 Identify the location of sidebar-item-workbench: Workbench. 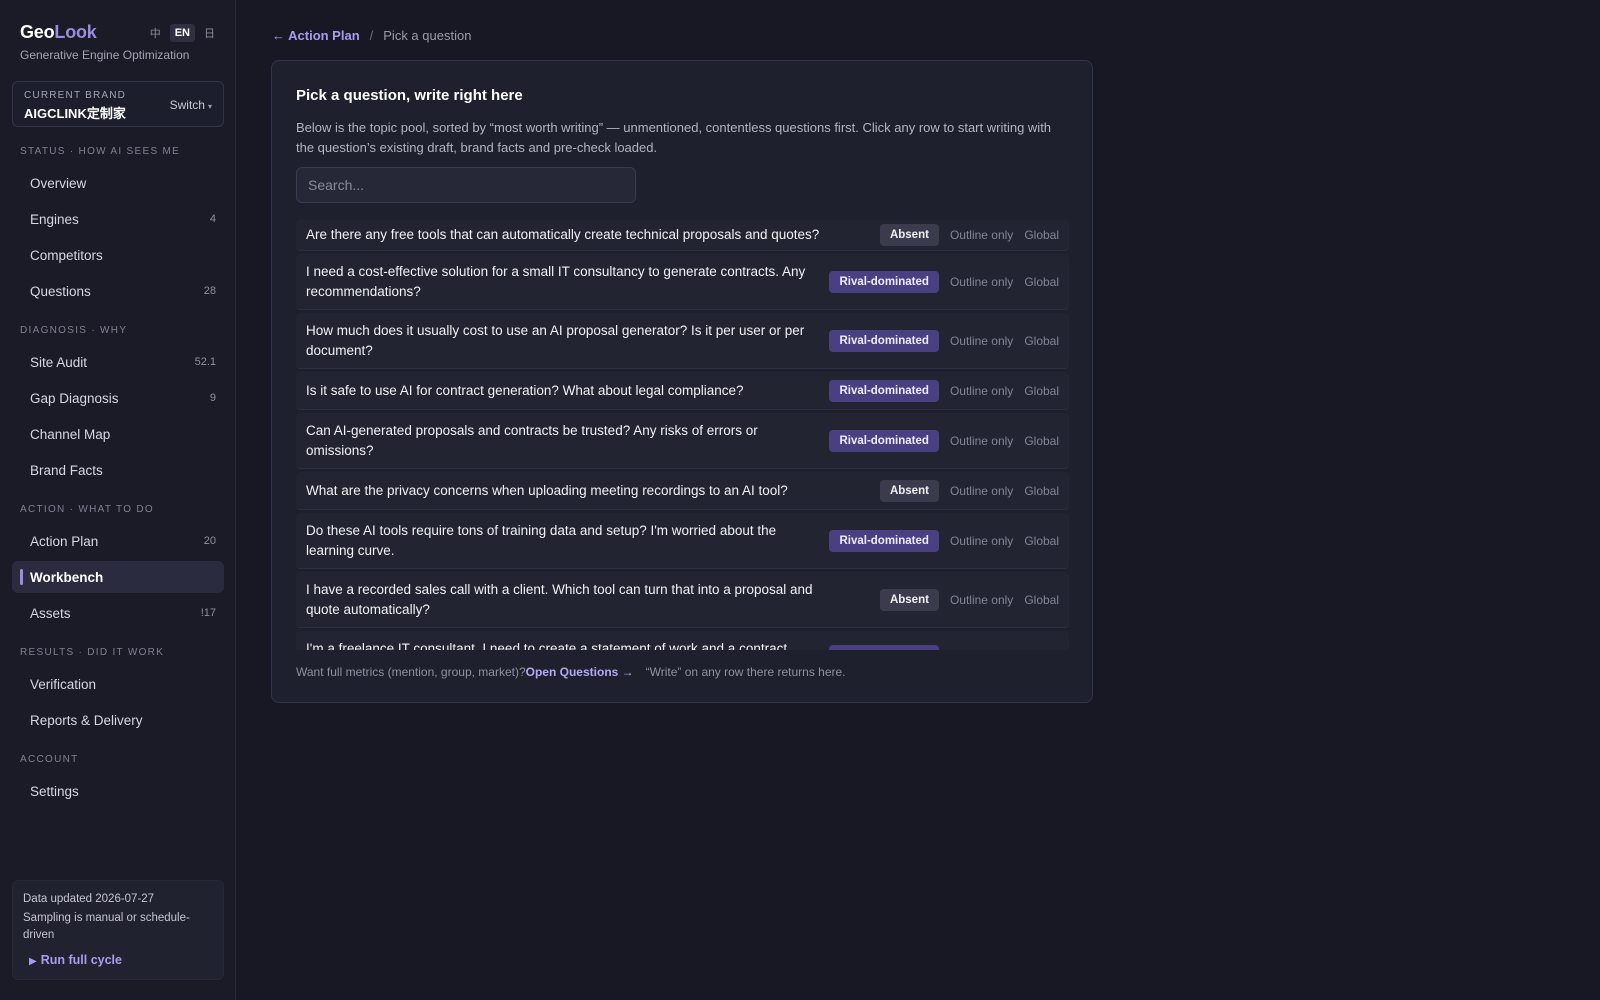
(118, 577).